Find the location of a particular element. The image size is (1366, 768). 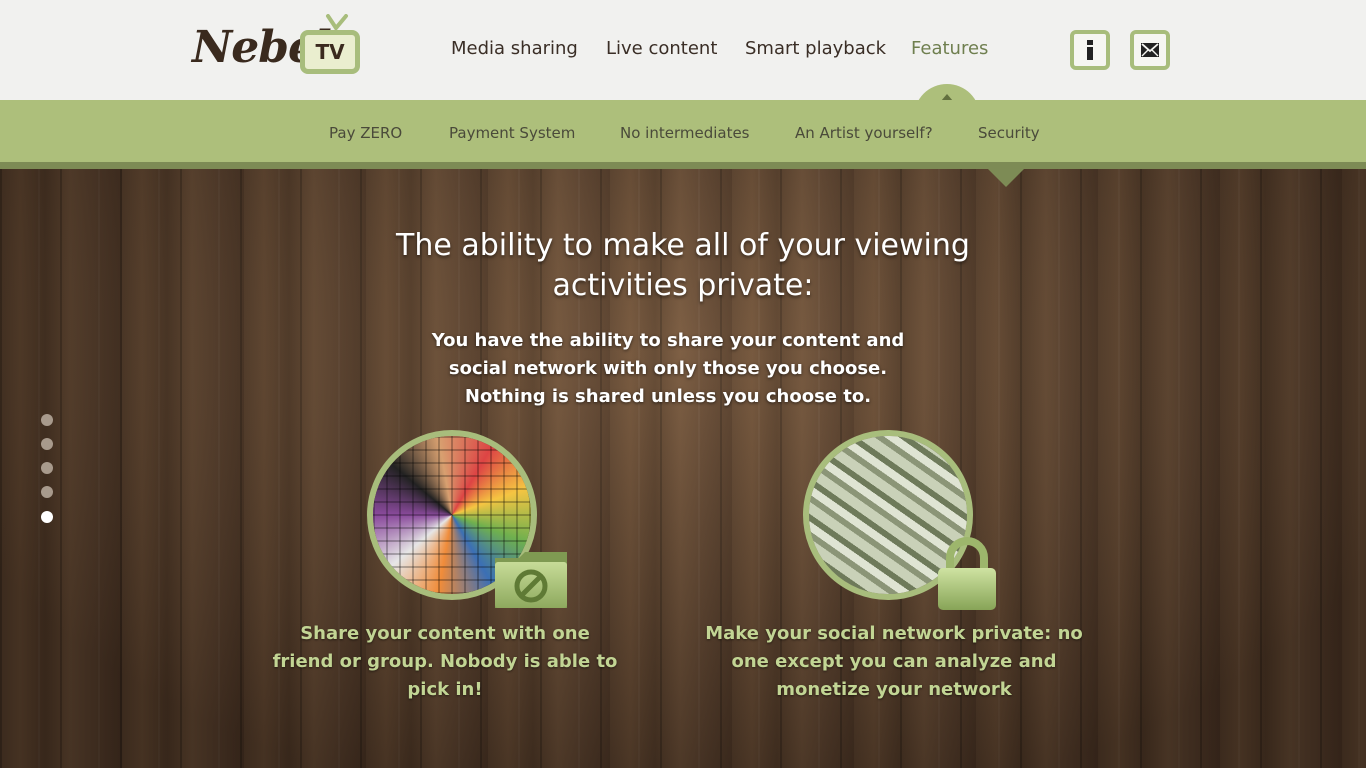

contact-button is located at coordinates (1150, 50).